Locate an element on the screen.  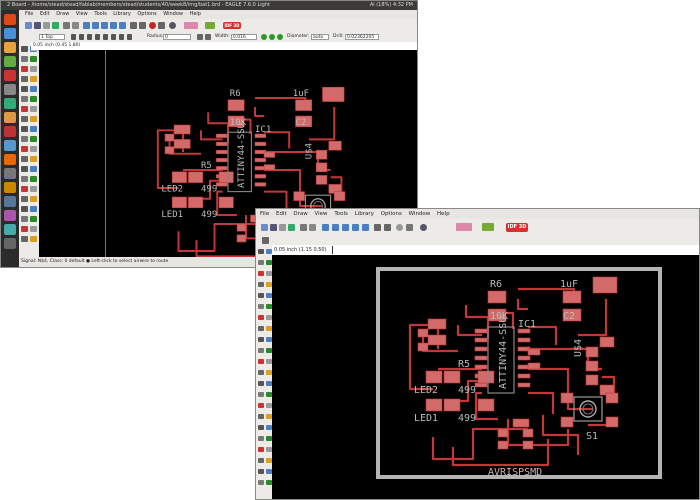
width-field: 0.016 is located at coordinates (244, 37).